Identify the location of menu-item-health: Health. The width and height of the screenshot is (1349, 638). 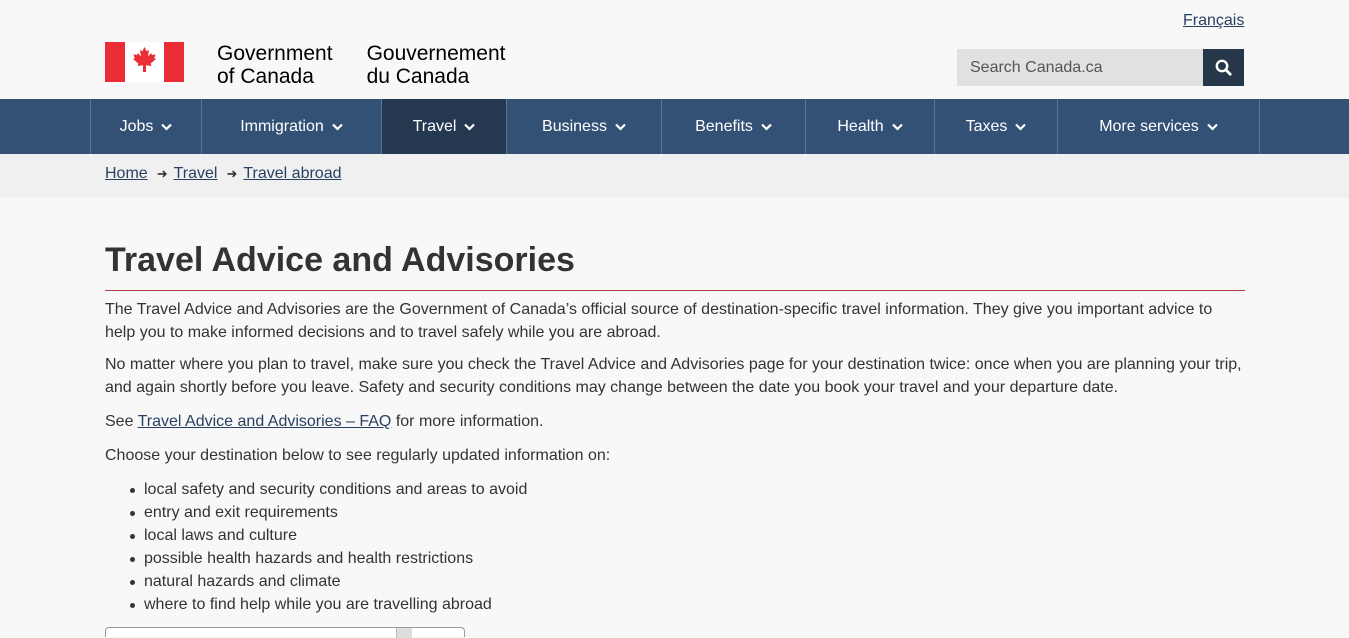
(870, 126).